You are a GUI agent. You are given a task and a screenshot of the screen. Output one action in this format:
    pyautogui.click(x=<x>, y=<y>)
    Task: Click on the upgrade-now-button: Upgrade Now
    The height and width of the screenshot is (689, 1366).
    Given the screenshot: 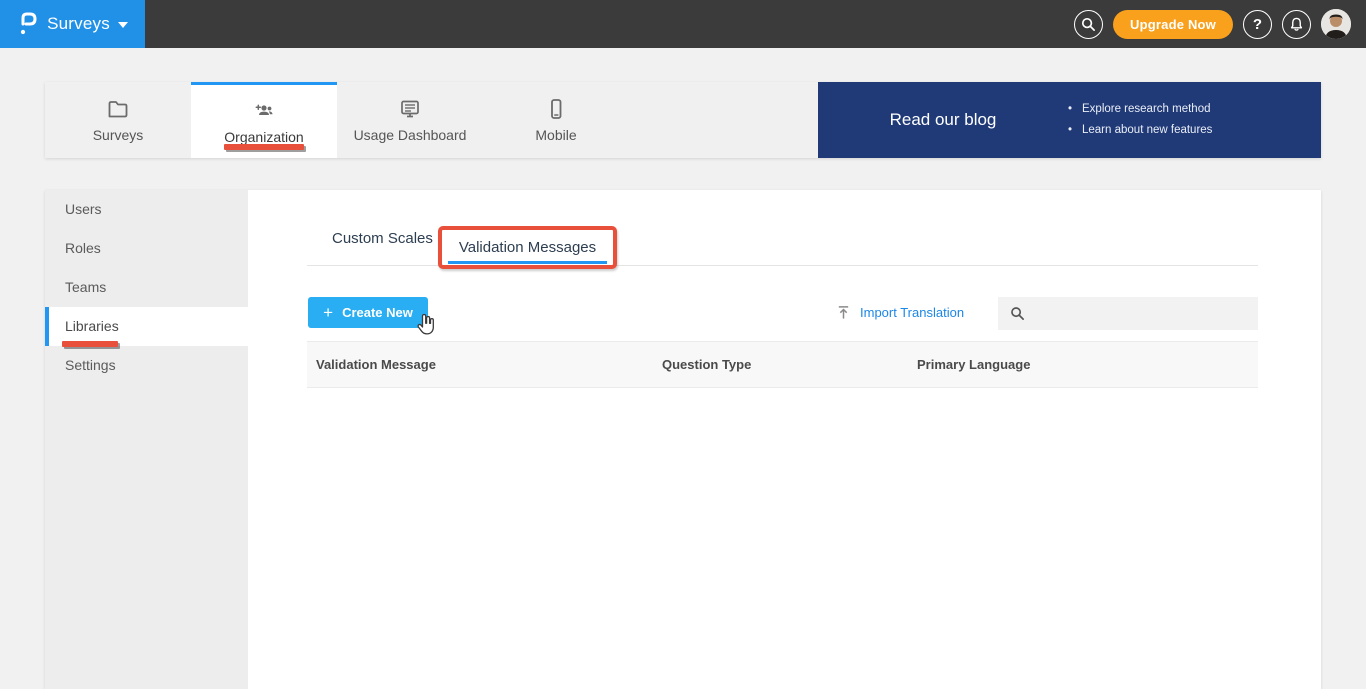 What is the action you would take?
    pyautogui.click(x=1173, y=24)
    